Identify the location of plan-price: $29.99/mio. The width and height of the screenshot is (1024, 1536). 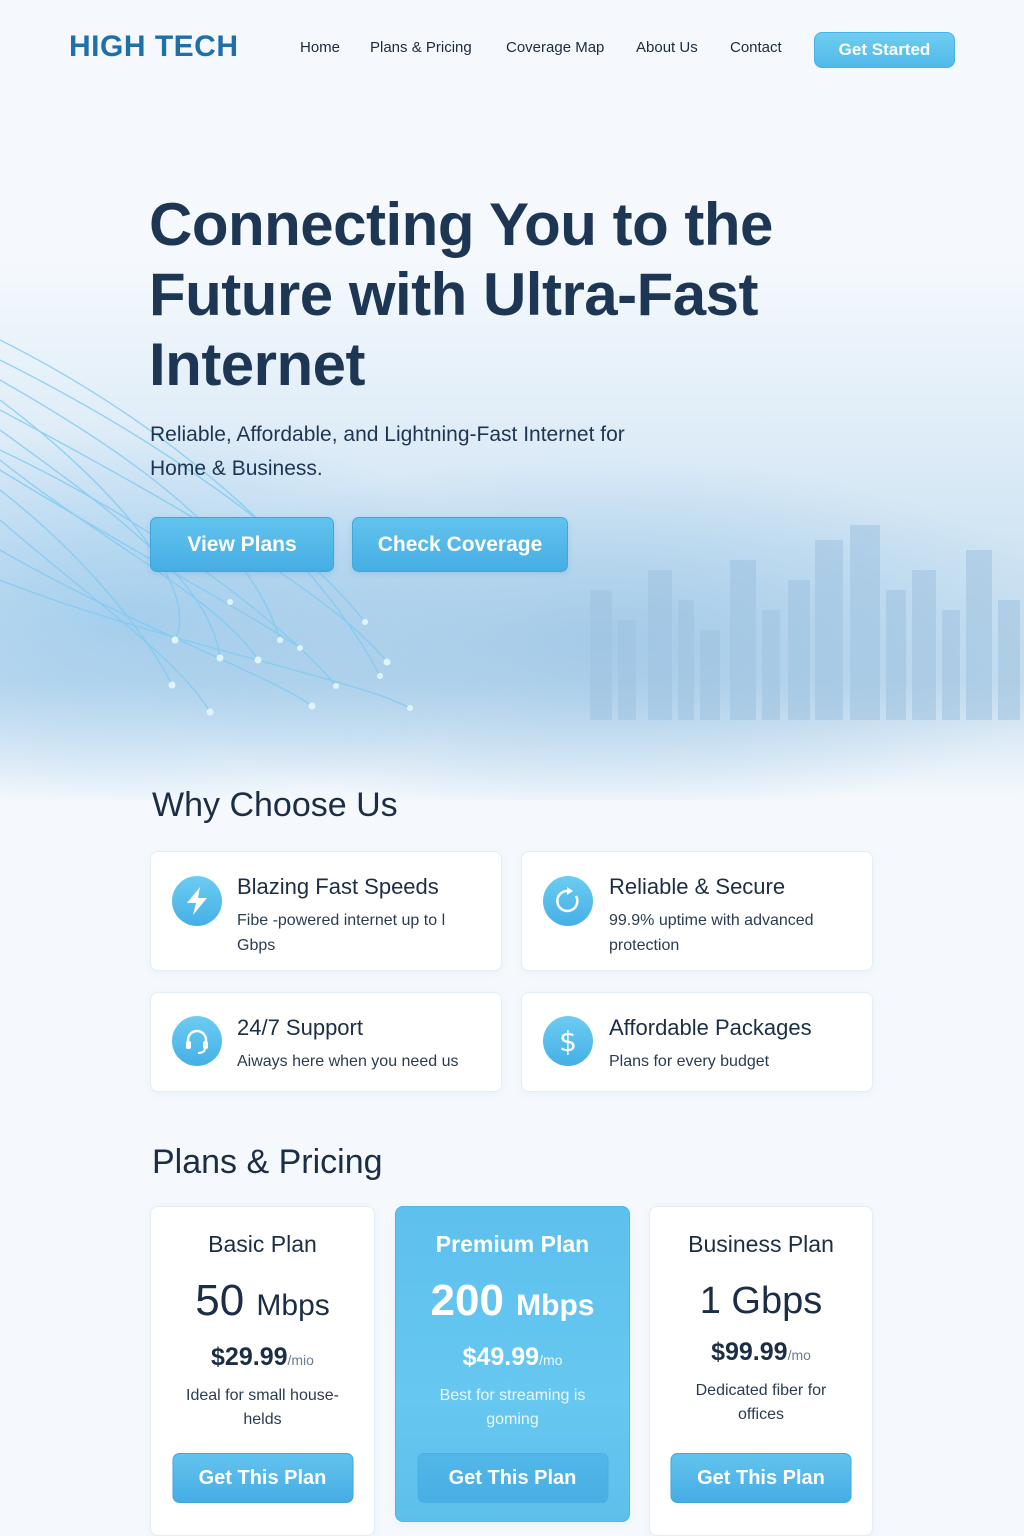
(262, 1357).